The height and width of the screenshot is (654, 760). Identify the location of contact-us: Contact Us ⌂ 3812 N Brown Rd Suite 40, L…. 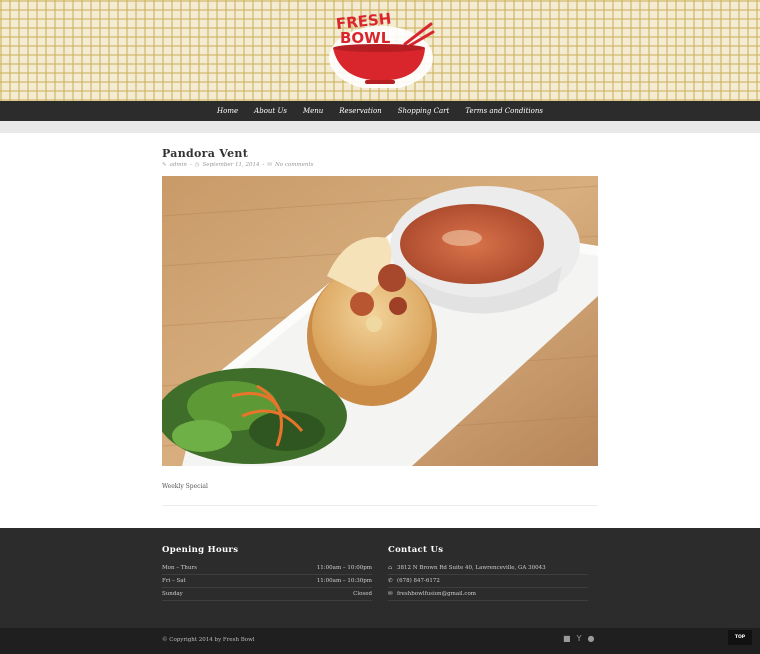
(488, 573).